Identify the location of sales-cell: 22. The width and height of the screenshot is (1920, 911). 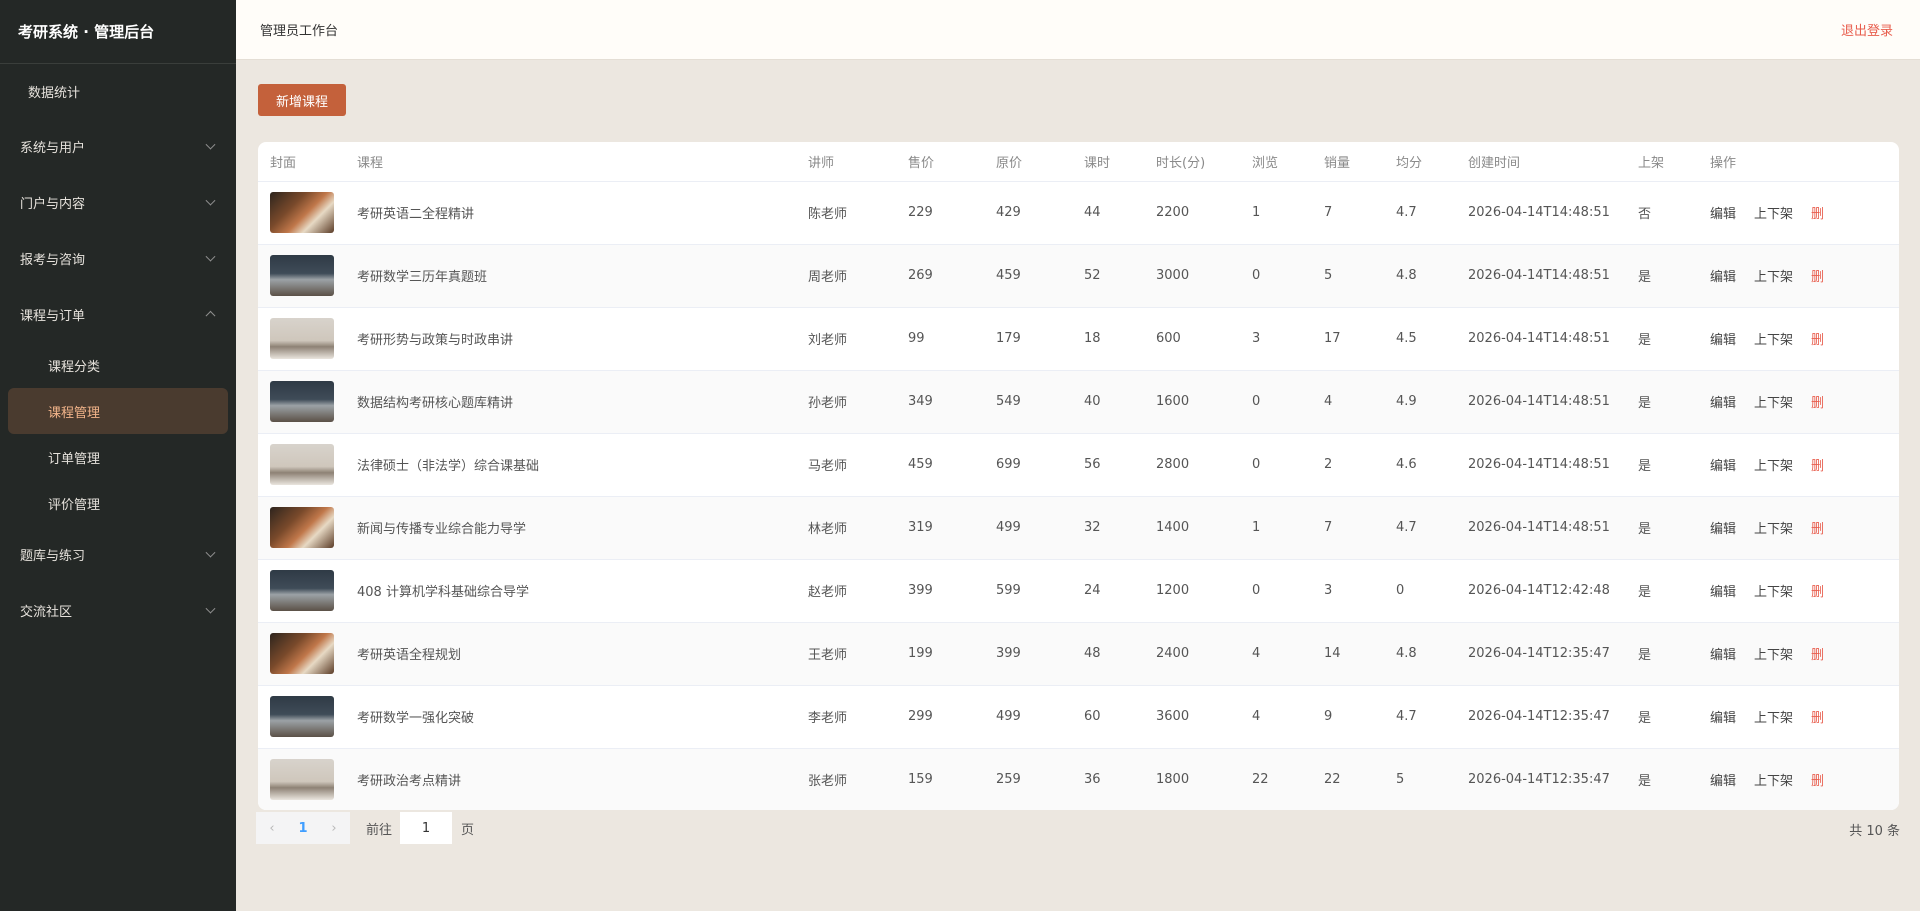
(1348, 779).